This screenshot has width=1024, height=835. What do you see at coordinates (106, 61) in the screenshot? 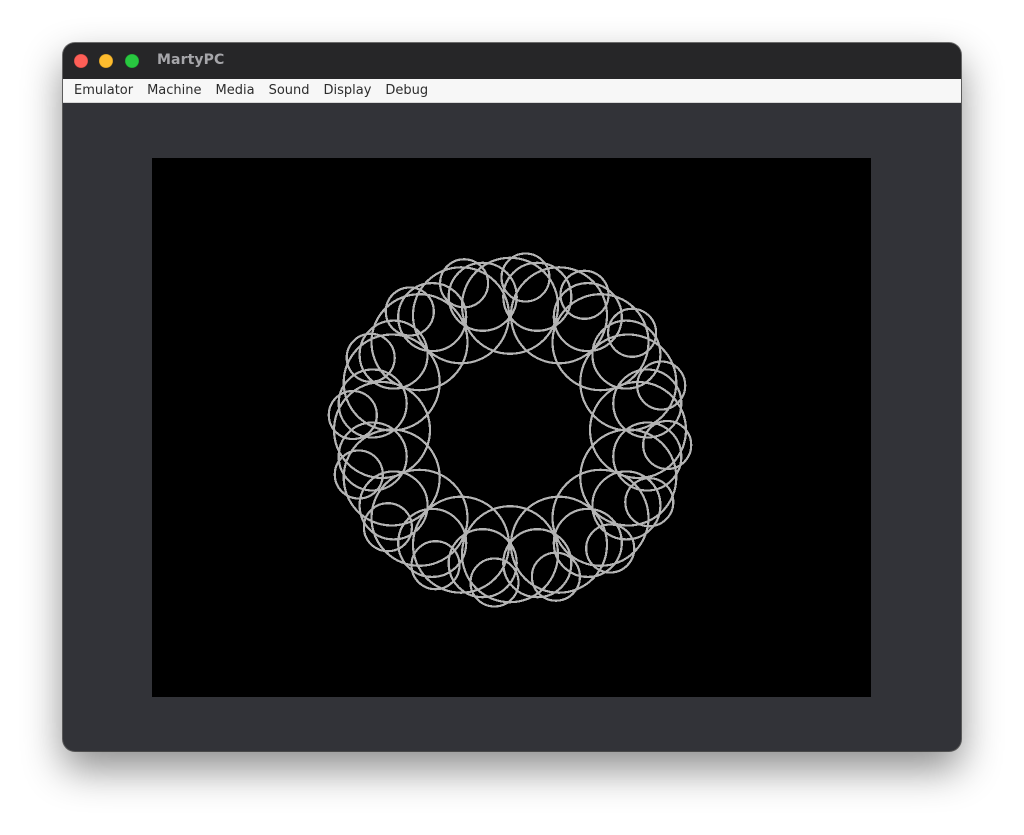
I see `minimize-window-button` at bounding box center [106, 61].